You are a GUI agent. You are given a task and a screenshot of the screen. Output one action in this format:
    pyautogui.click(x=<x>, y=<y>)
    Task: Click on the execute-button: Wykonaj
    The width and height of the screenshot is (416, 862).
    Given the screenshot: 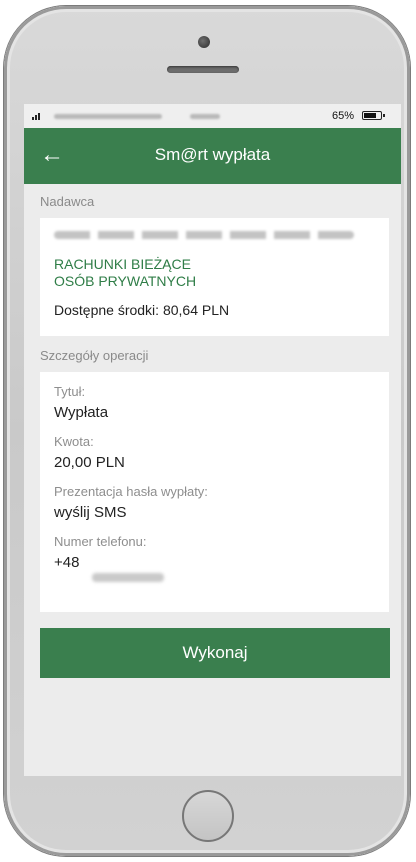 What is the action you would take?
    pyautogui.click(x=215, y=653)
    